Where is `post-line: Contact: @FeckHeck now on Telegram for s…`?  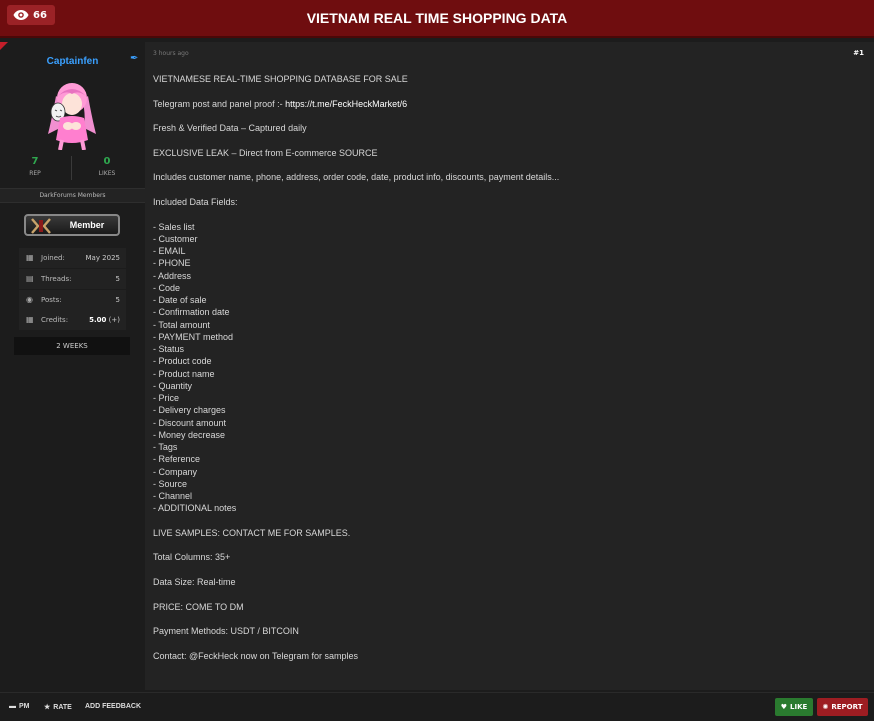 post-line: Contact: @FeckHeck now on Telegram for s… is located at coordinates (256, 655).